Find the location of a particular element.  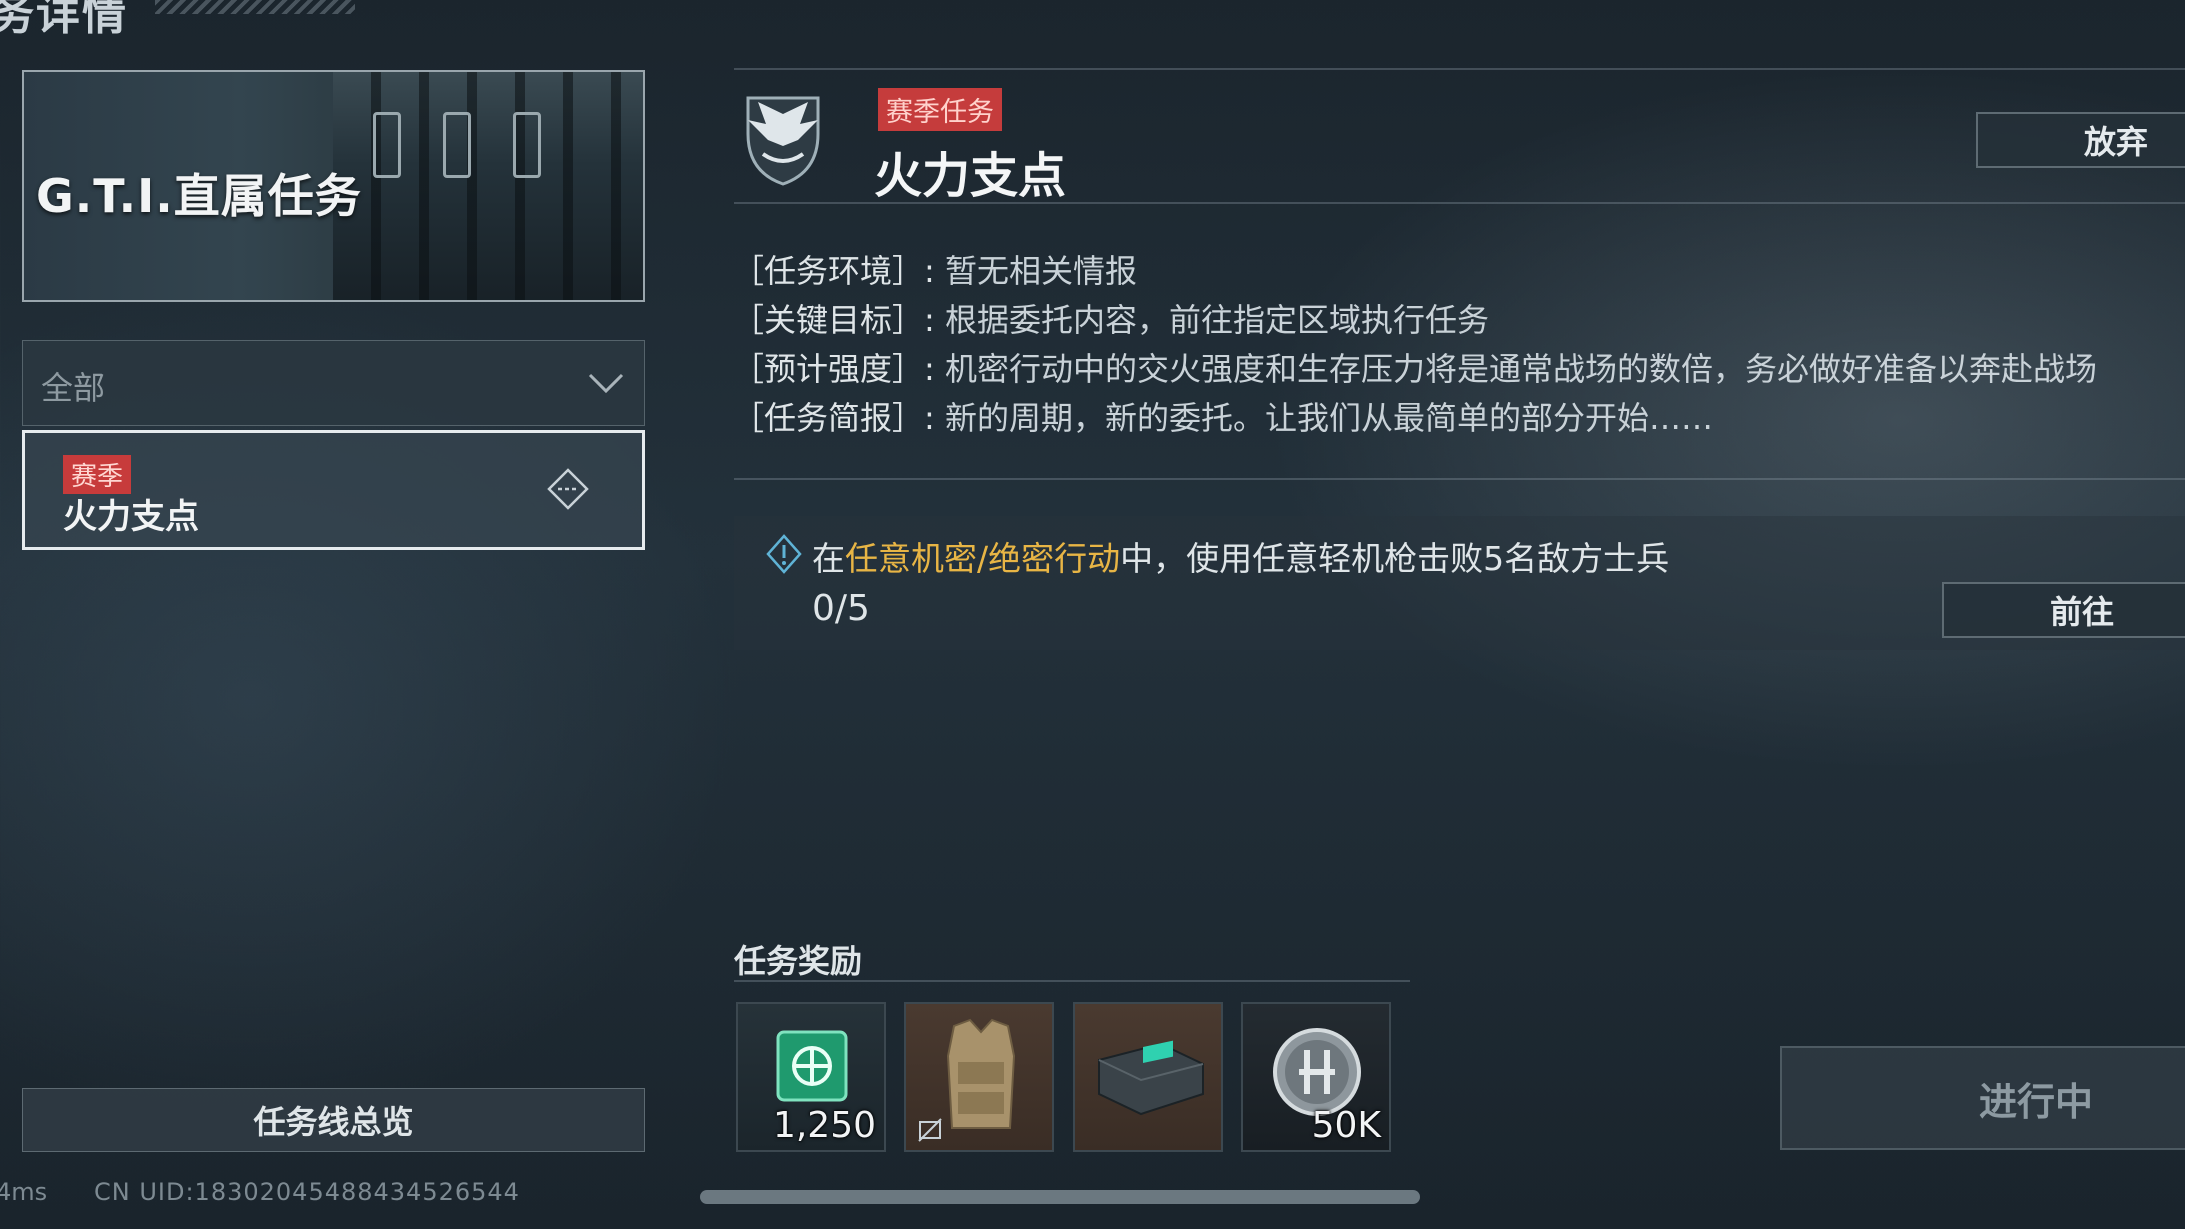

objective-highlight: 任意机密/绝密行动 is located at coordinates (983, 558).